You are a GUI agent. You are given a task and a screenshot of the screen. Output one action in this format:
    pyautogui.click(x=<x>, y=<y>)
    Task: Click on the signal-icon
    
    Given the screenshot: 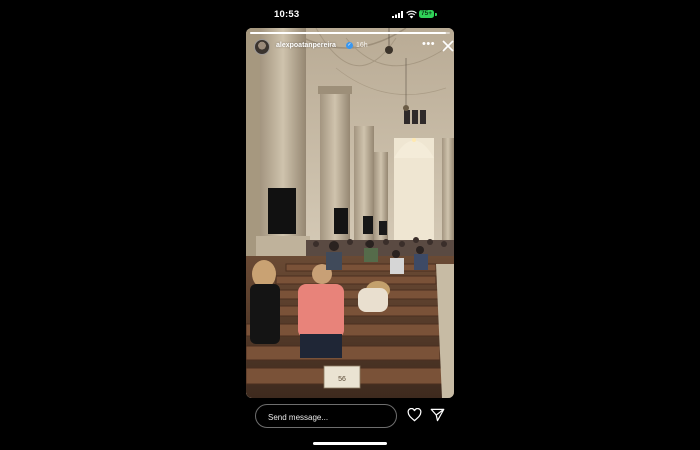 What is the action you would take?
    pyautogui.click(x=397, y=14)
    